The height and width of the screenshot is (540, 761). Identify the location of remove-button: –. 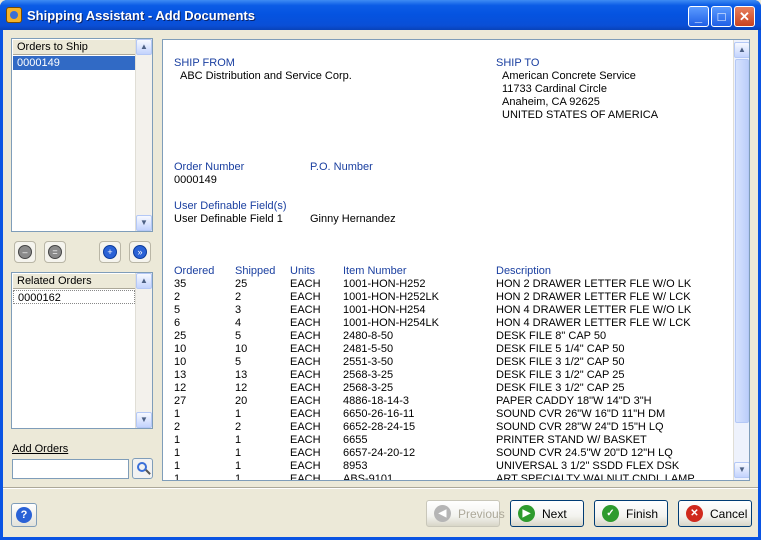
(25, 252).